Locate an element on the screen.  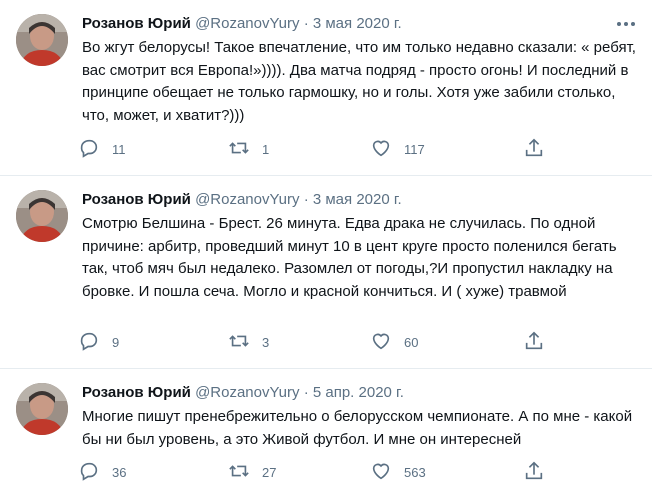
reply-button: 36 is located at coordinates (102, 472).